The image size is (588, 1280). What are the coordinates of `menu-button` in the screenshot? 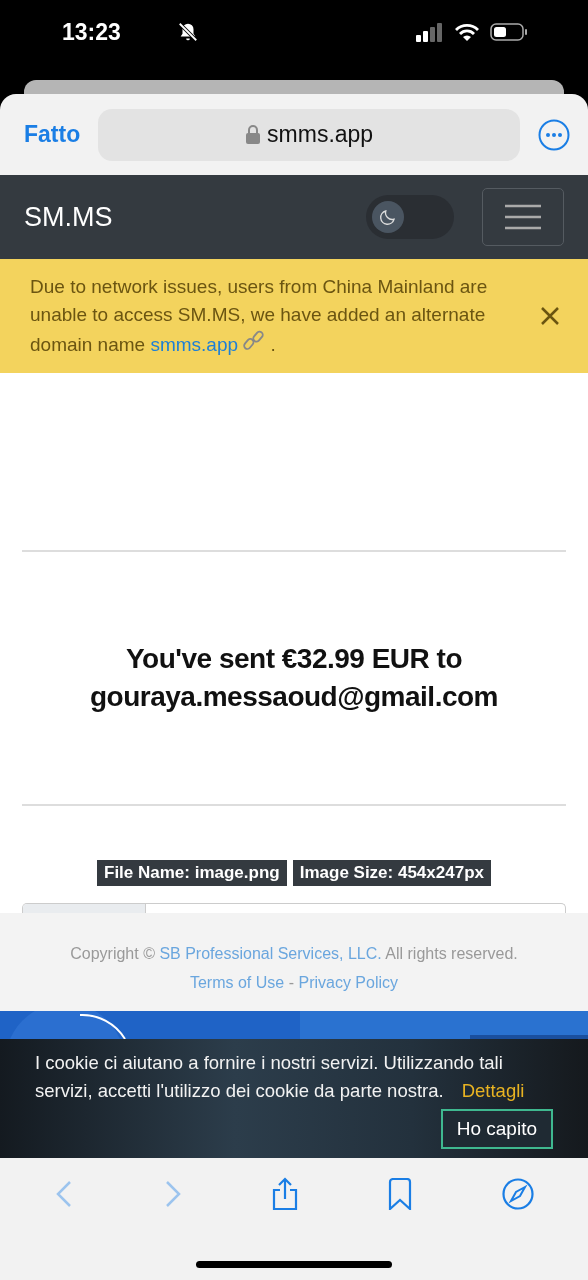 It's located at (523, 217).